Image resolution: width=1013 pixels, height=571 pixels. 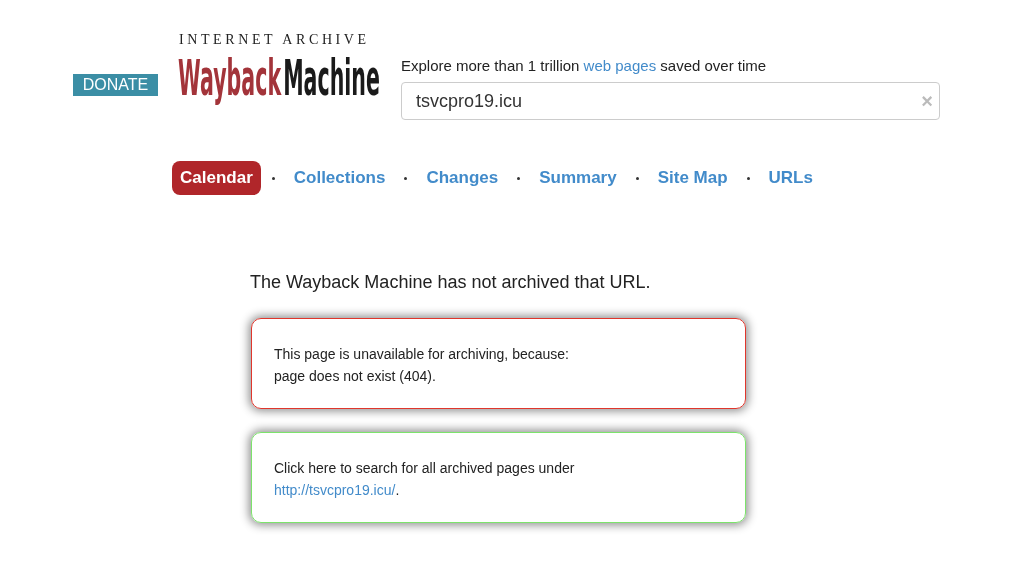 What do you see at coordinates (425, 479) in the screenshot?
I see `message-text: Click here to search for all archived pages under http://tsvcpro19.icu/.` at bounding box center [425, 479].